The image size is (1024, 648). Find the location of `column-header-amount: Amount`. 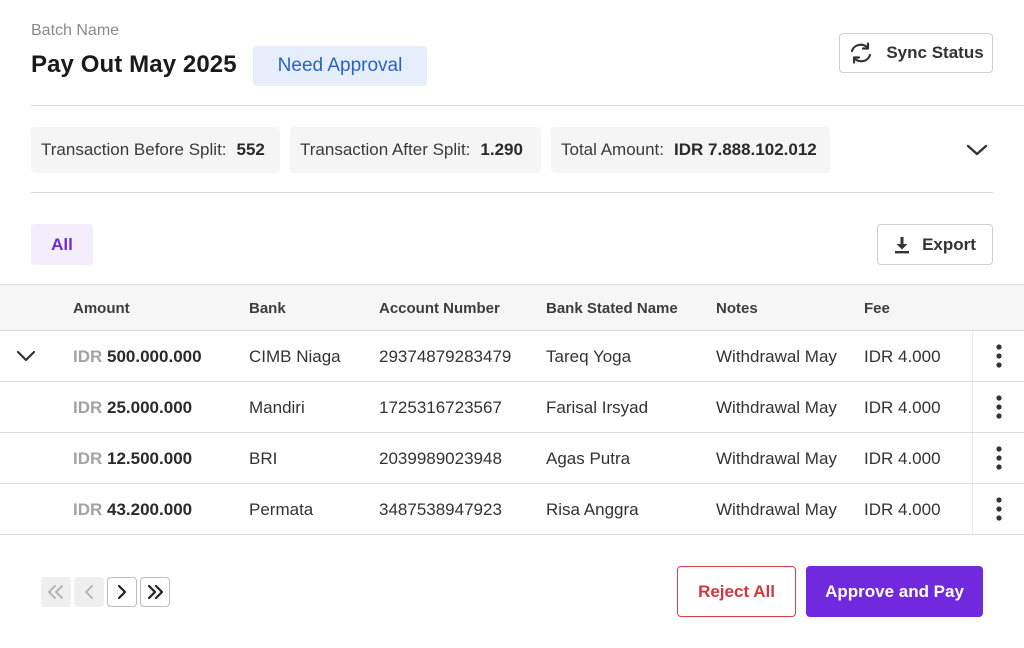

column-header-amount: Amount is located at coordinates (101, 308).